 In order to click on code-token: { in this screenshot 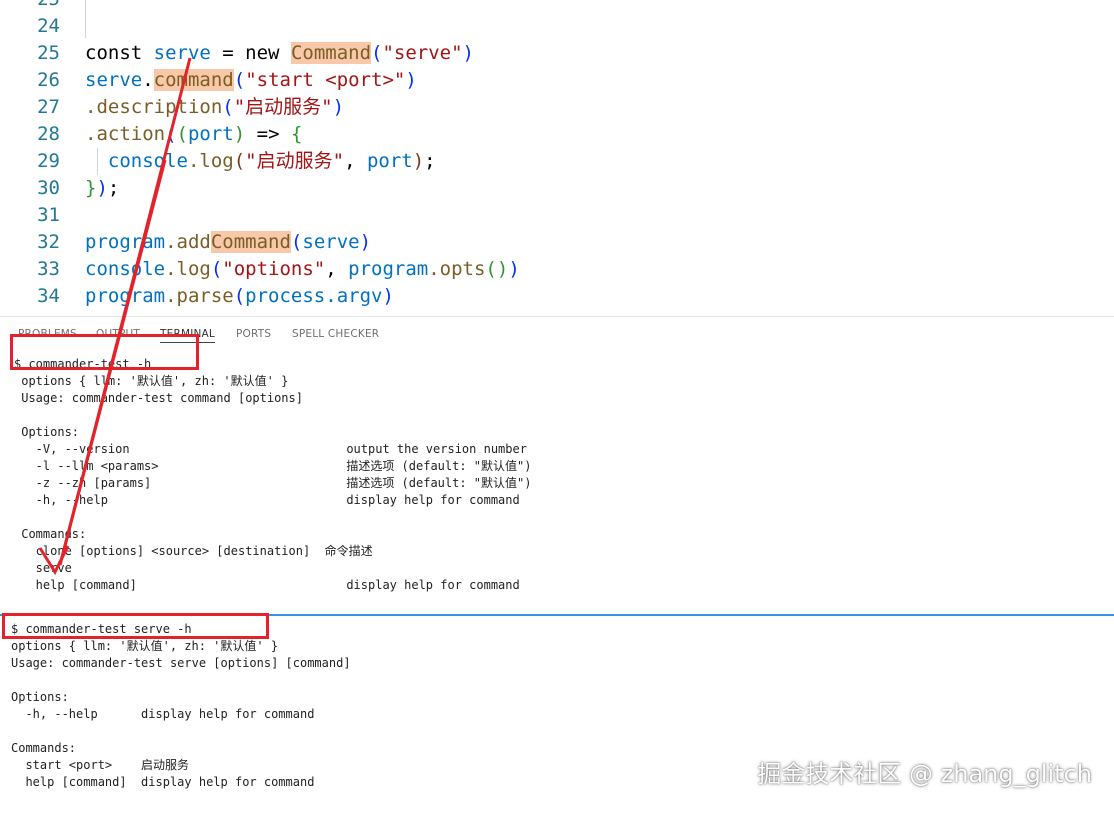, I will do `click(296, 134)`.